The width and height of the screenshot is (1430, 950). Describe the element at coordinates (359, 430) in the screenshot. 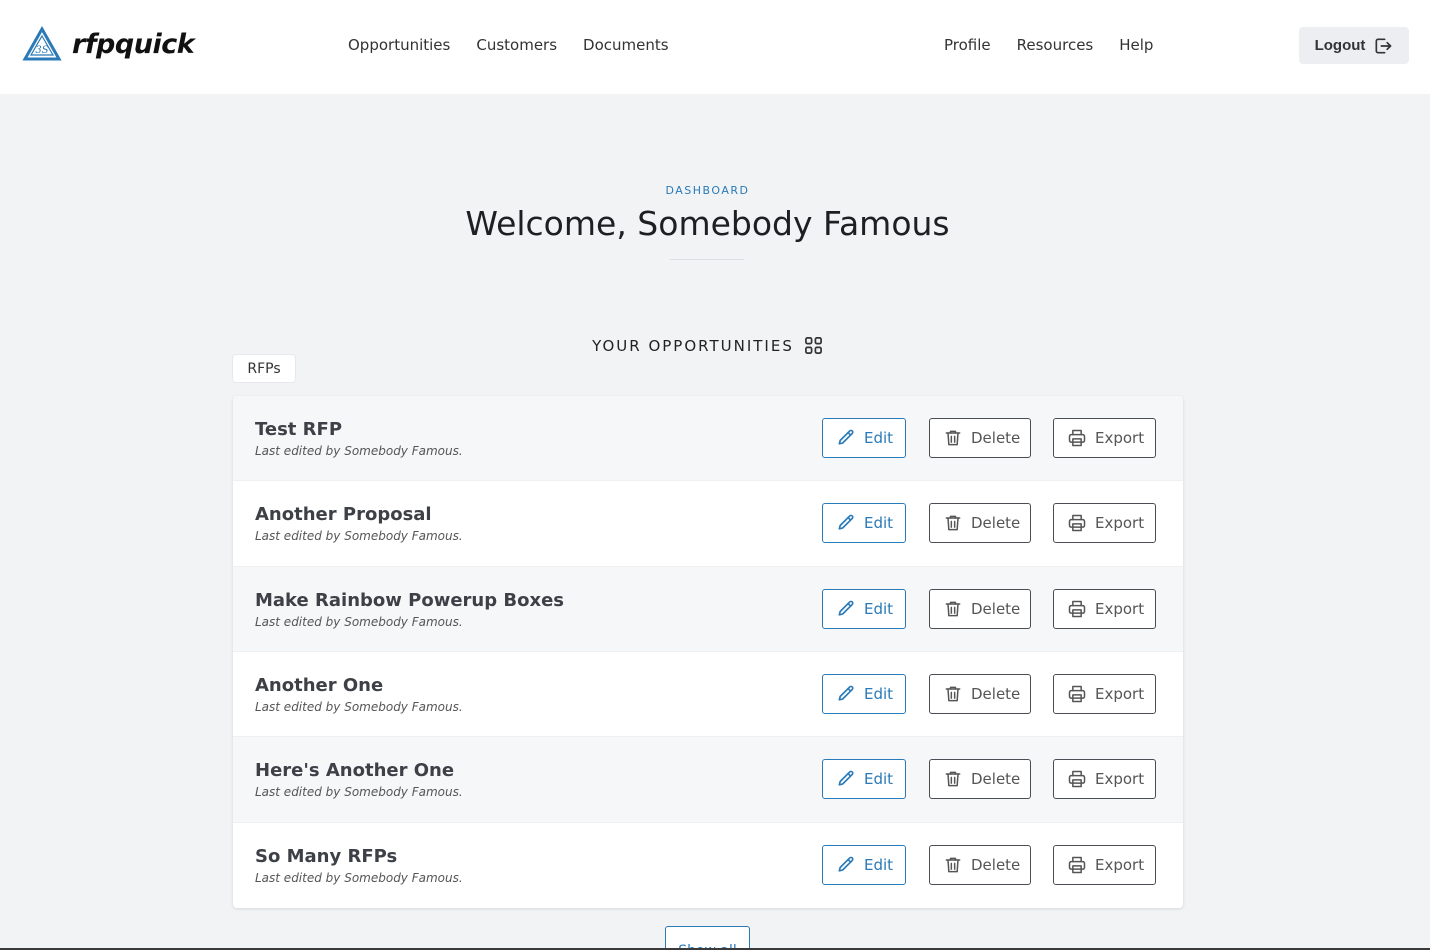

I see `opportunity-title: Test RFP` at that location.